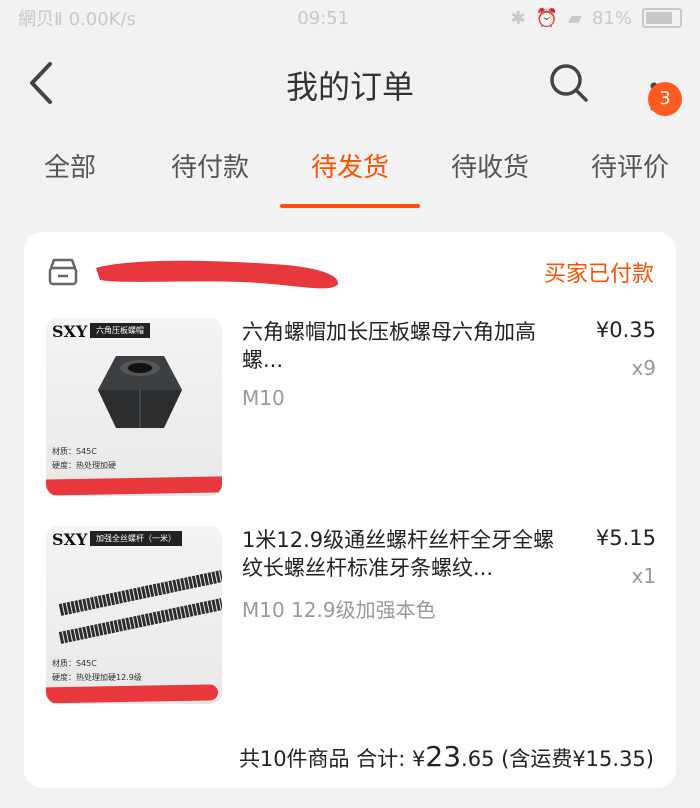 Image resolution: width=700 pixels, height=808 pixels. I want to click on network-status: 網贝Ⅱ 0.00K/s, so click(77, 19).